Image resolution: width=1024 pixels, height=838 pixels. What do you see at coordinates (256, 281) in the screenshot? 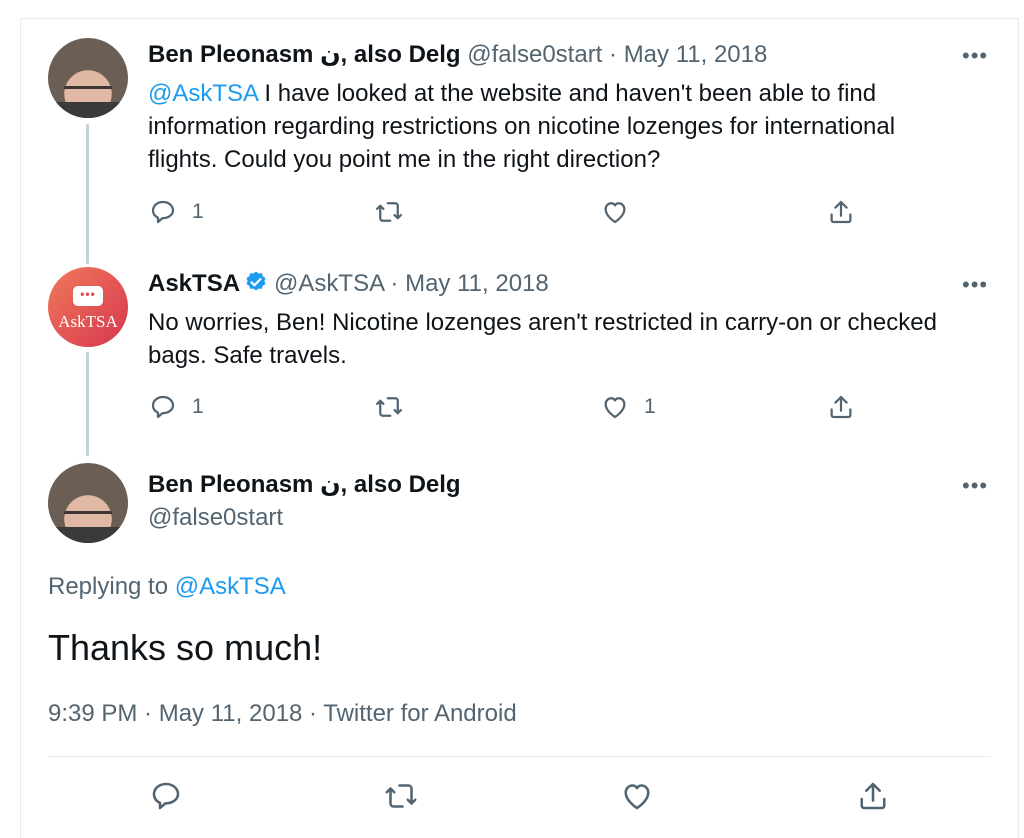
I see `verified-badge-icon` at bounding box center [256, 281].